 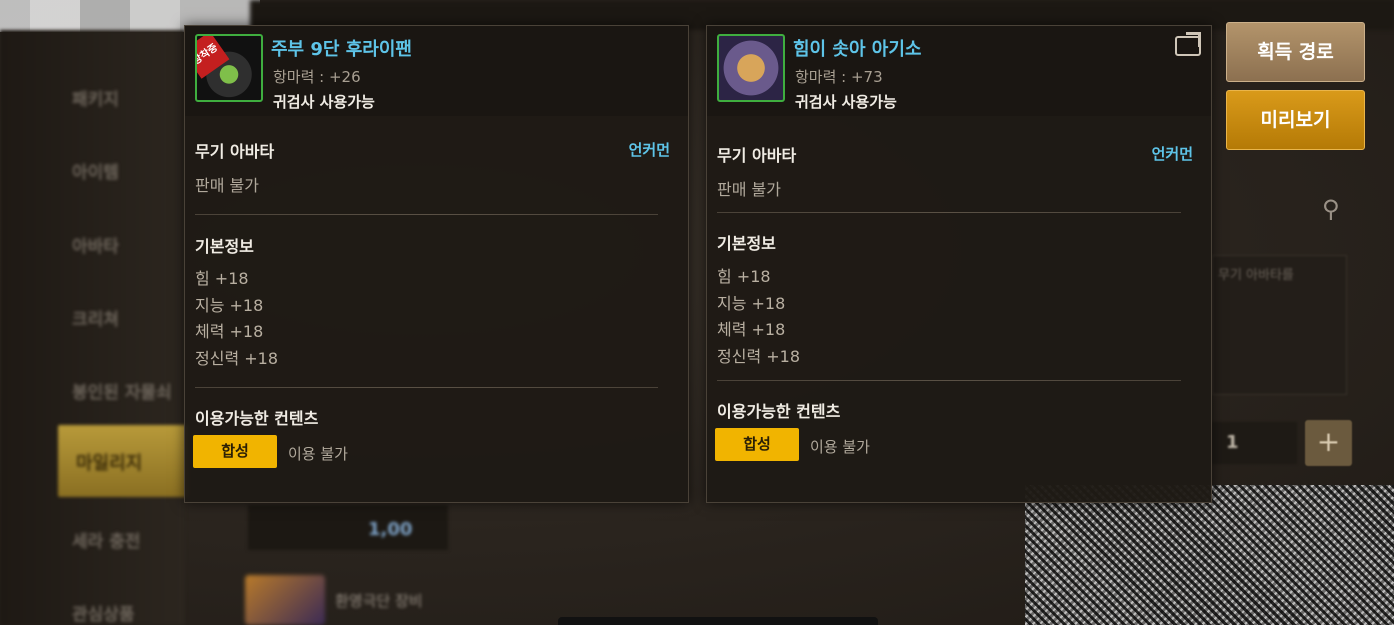 What do you see at coordinates (348, 527) in the screenshot?
I see `price-strip: 1,00` at bounding box center [348, 527].